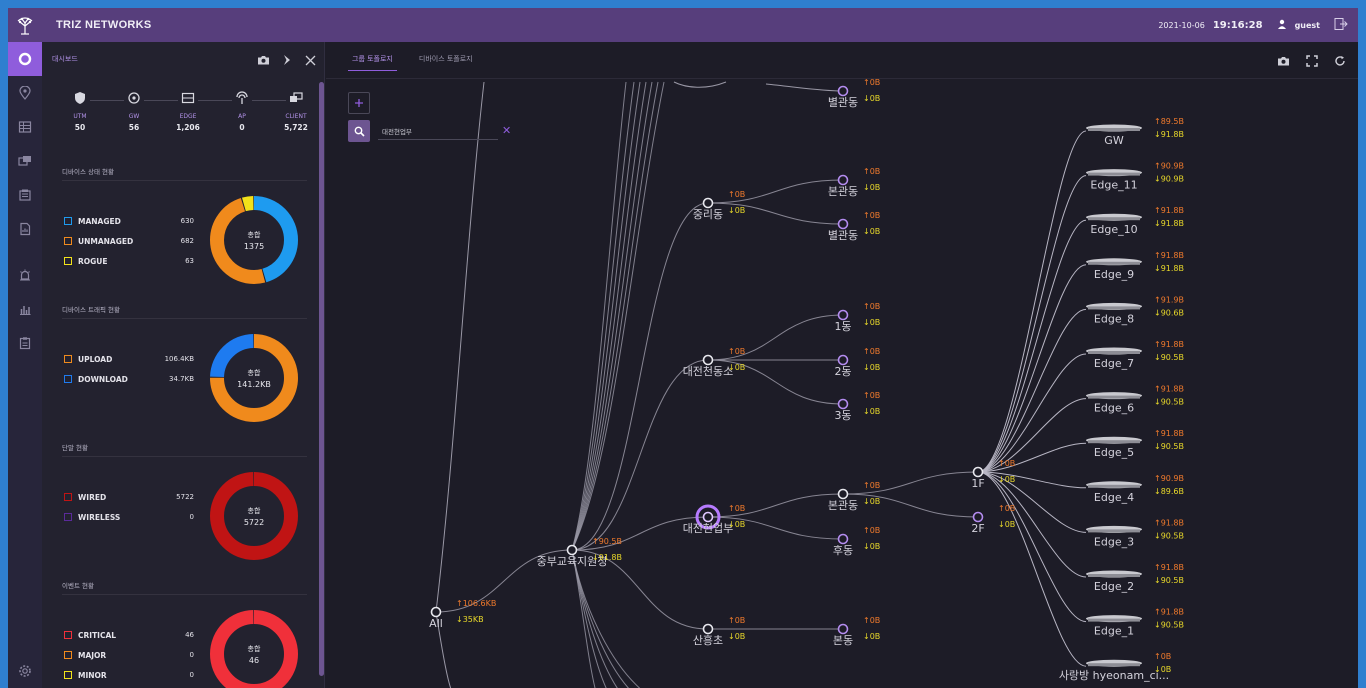  I want to click on device-label: Edge_5, so click(1114, 452).